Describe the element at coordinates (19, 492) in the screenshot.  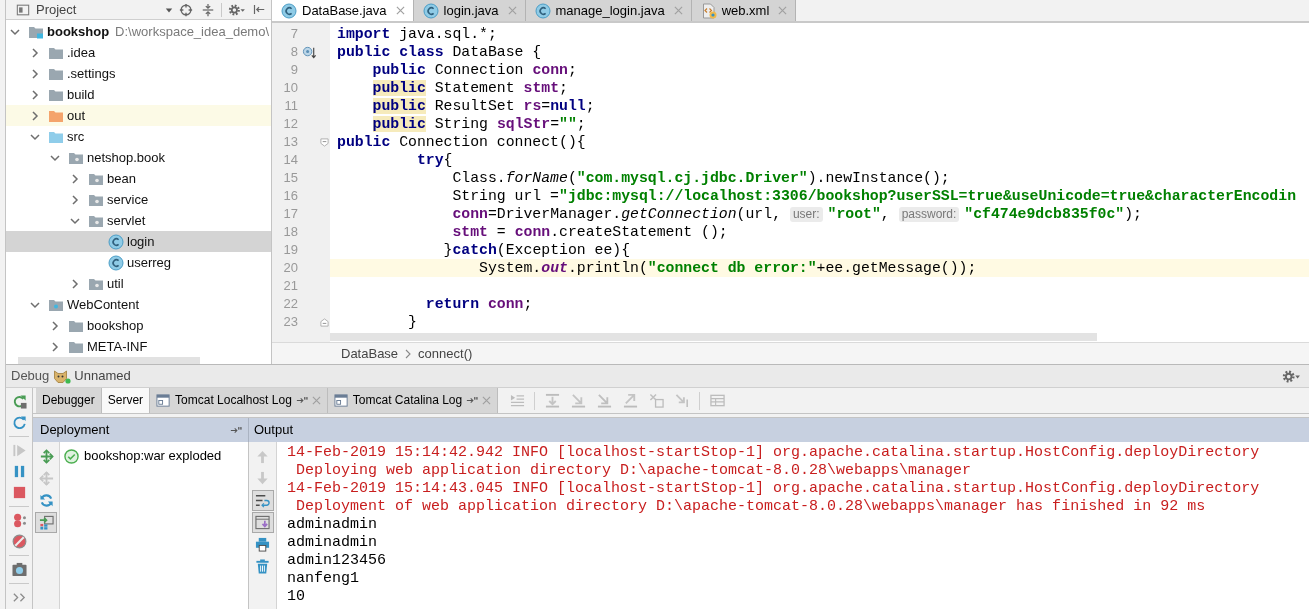
I see `stop-icon` at that location.